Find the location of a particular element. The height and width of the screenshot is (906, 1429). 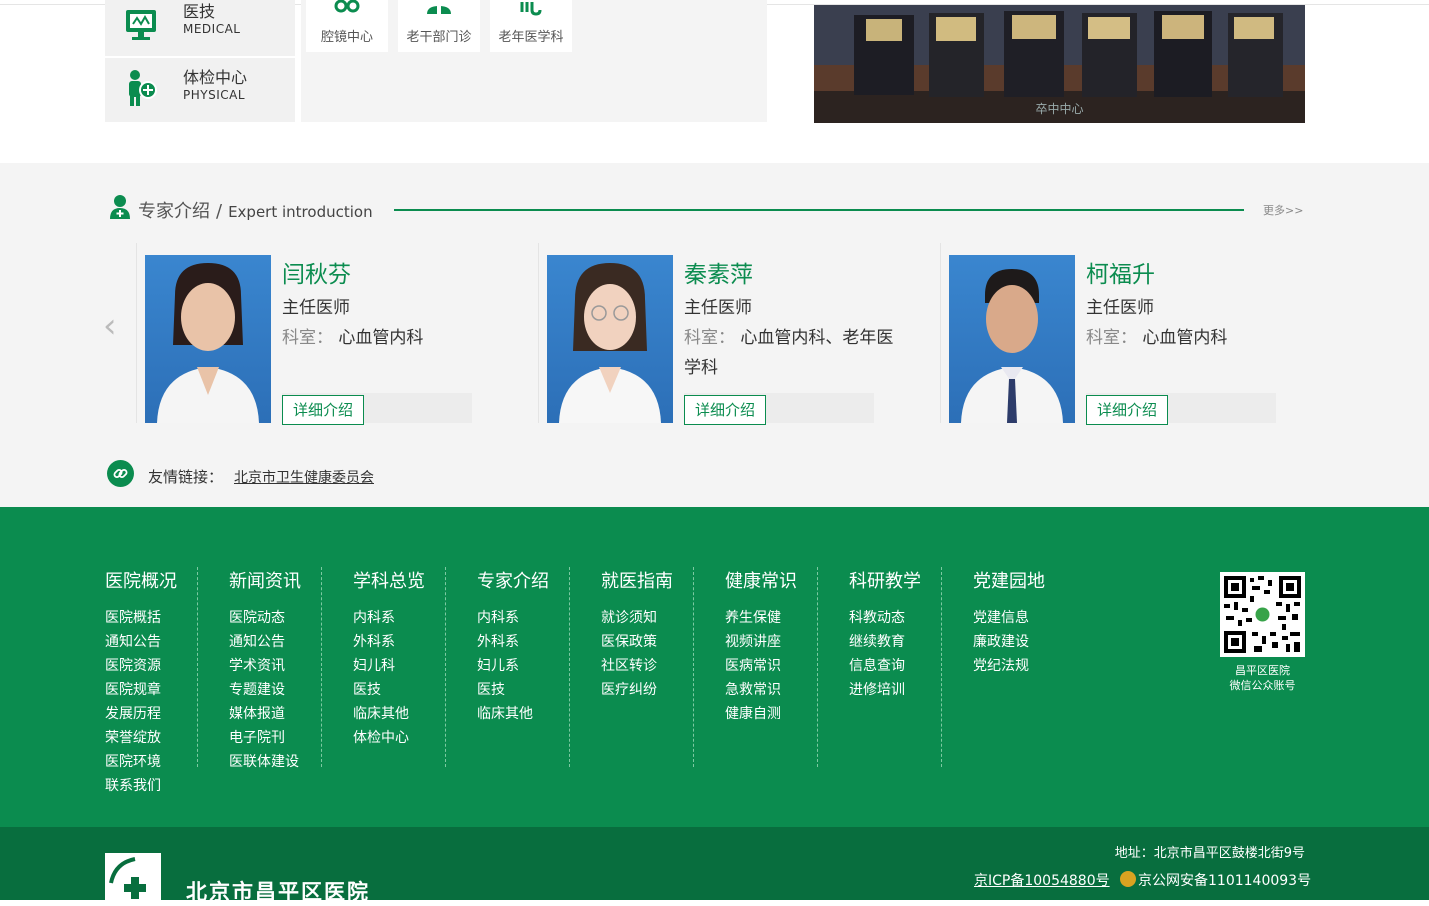

footer-link: 医院环境 is located at coordinates (167, 763).